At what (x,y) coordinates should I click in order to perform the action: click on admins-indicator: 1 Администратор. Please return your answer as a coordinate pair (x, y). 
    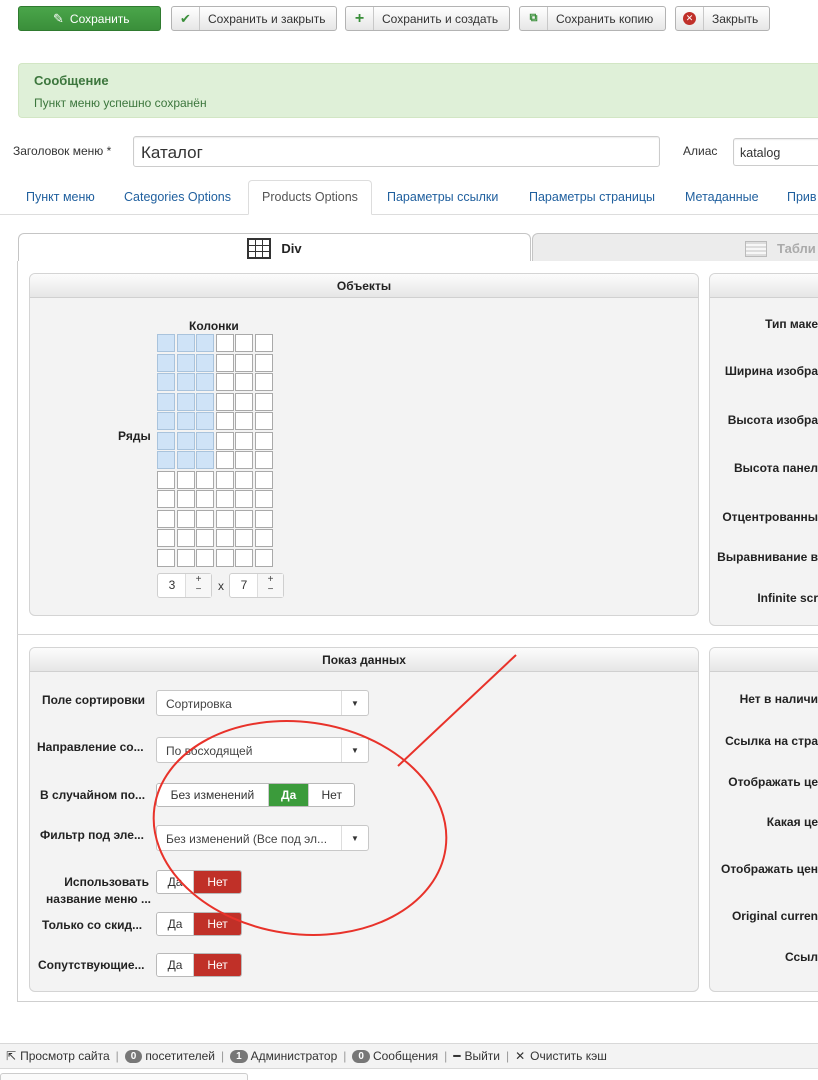
    Looking at the image, I should click on (283, 1056).